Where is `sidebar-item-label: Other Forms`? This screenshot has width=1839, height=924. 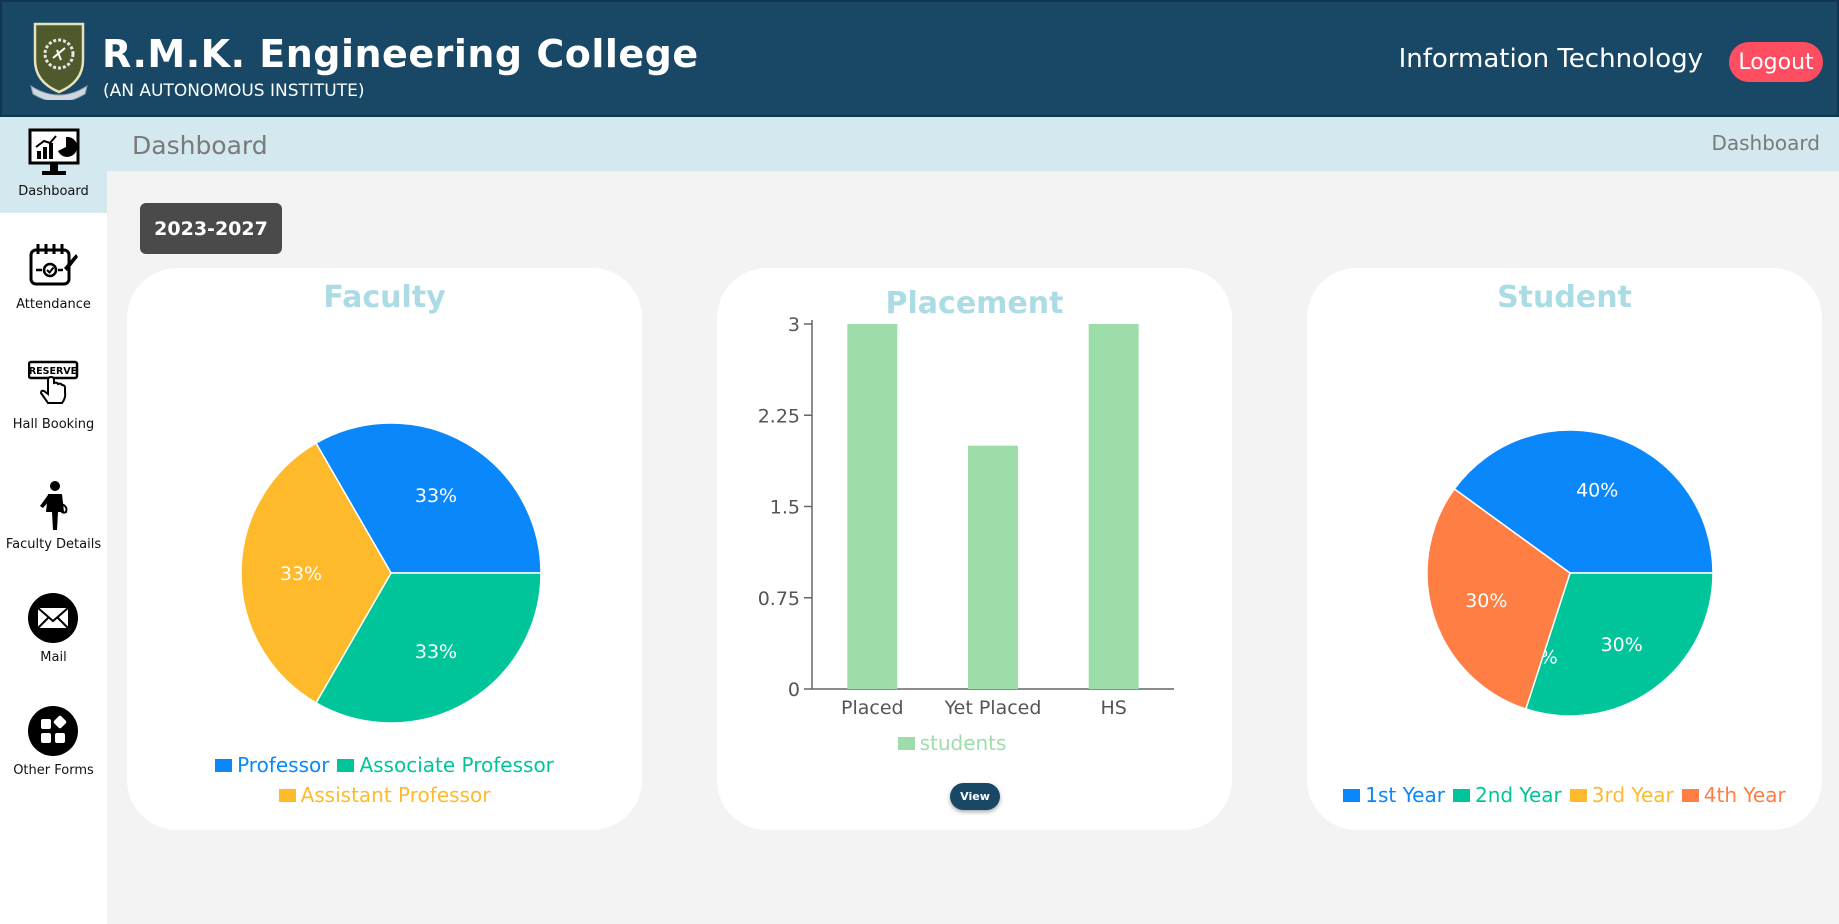
sidebar-item-label: Other Forms is located at coordinates (53, 770).